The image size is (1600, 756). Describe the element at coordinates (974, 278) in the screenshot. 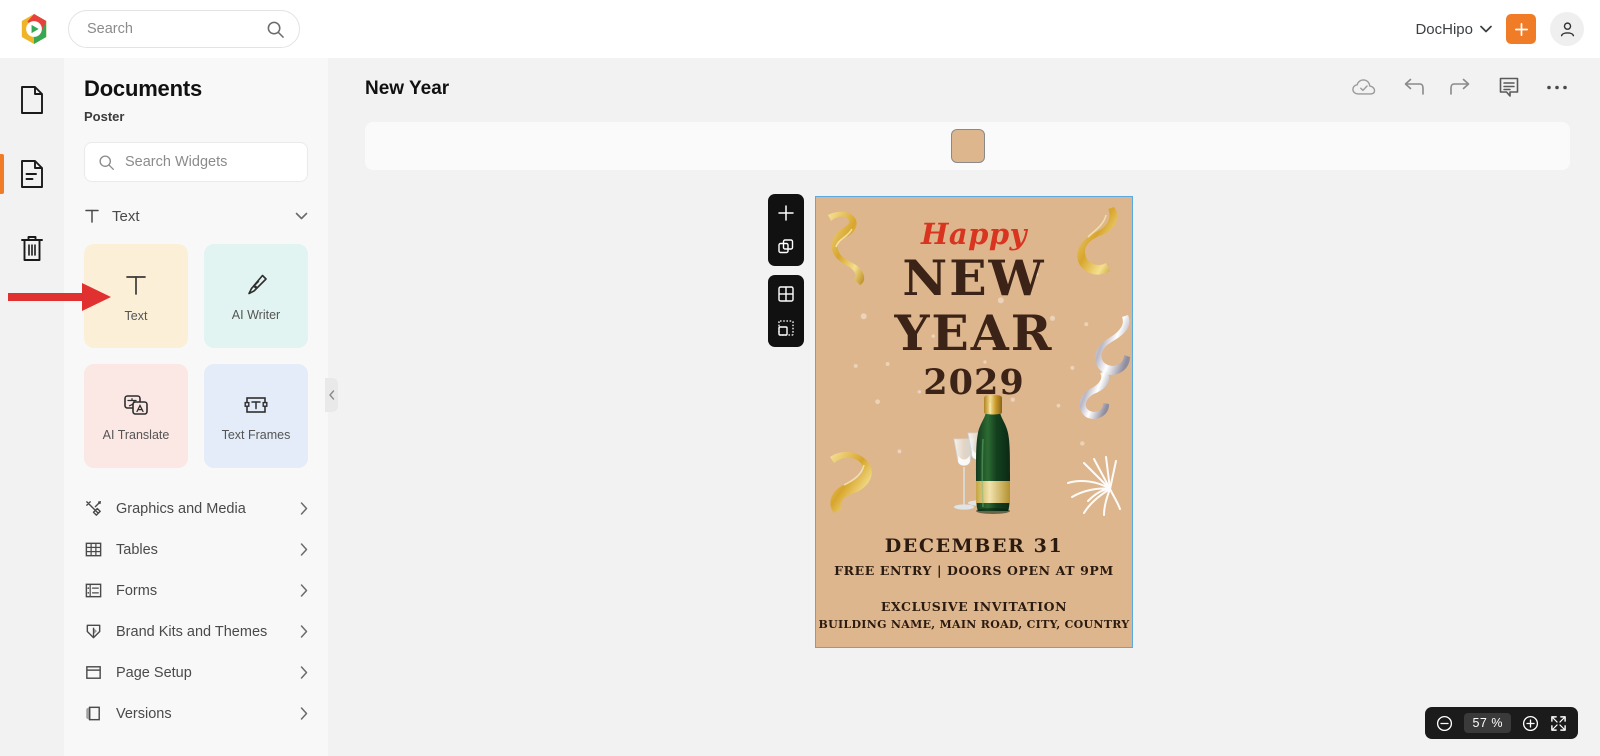

I see `poster-new-text: NEW` at that location.